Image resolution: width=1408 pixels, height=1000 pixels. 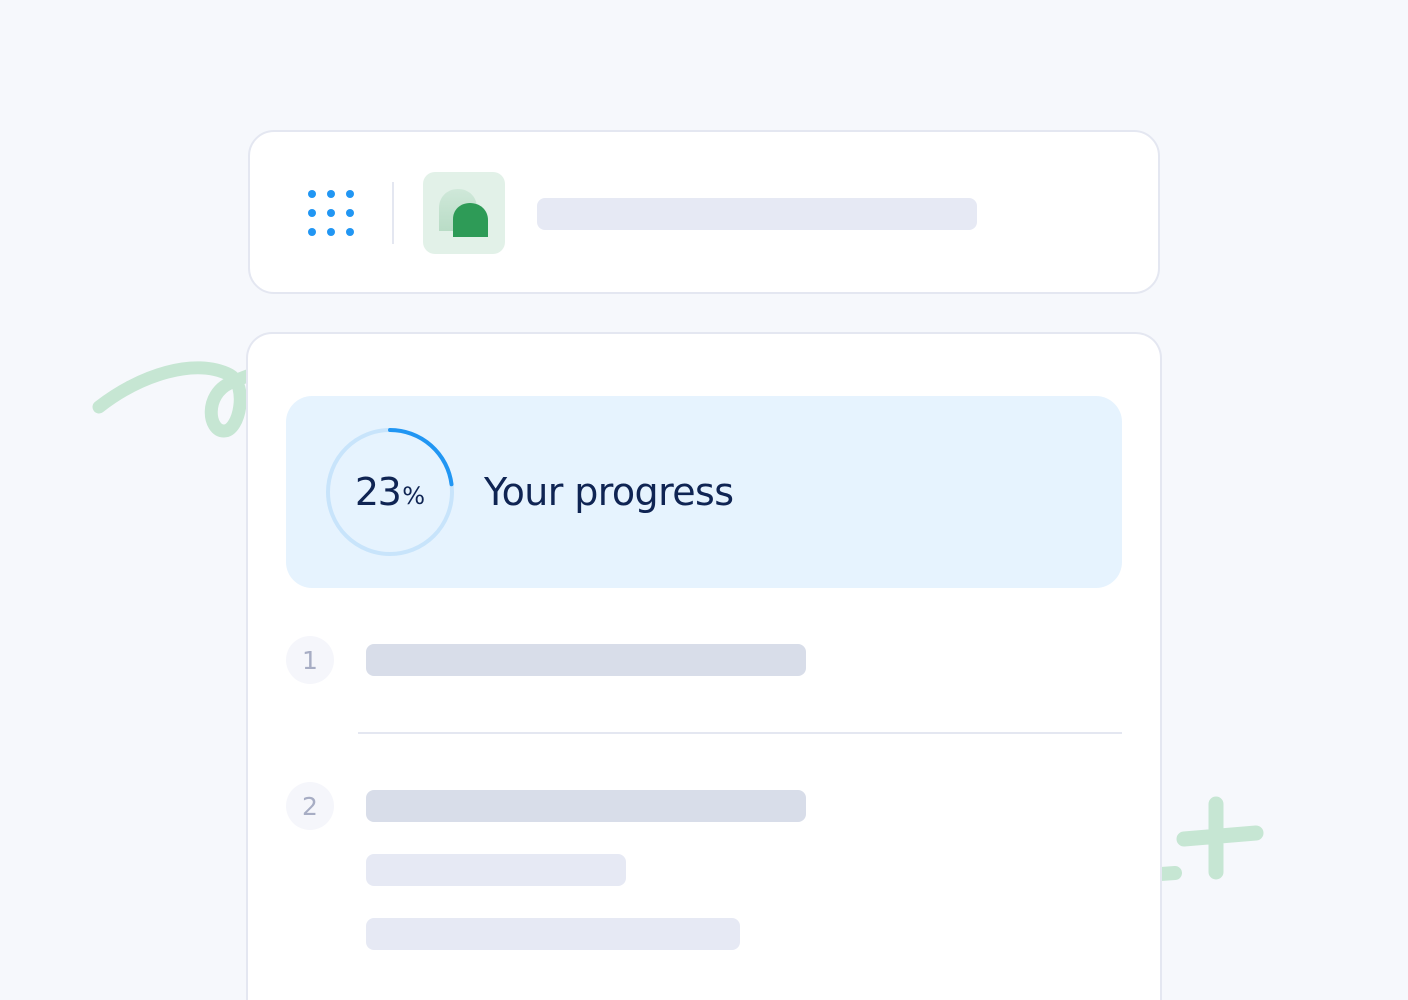 I want to click on header-title-placeholder, so click(x=757, y=214).